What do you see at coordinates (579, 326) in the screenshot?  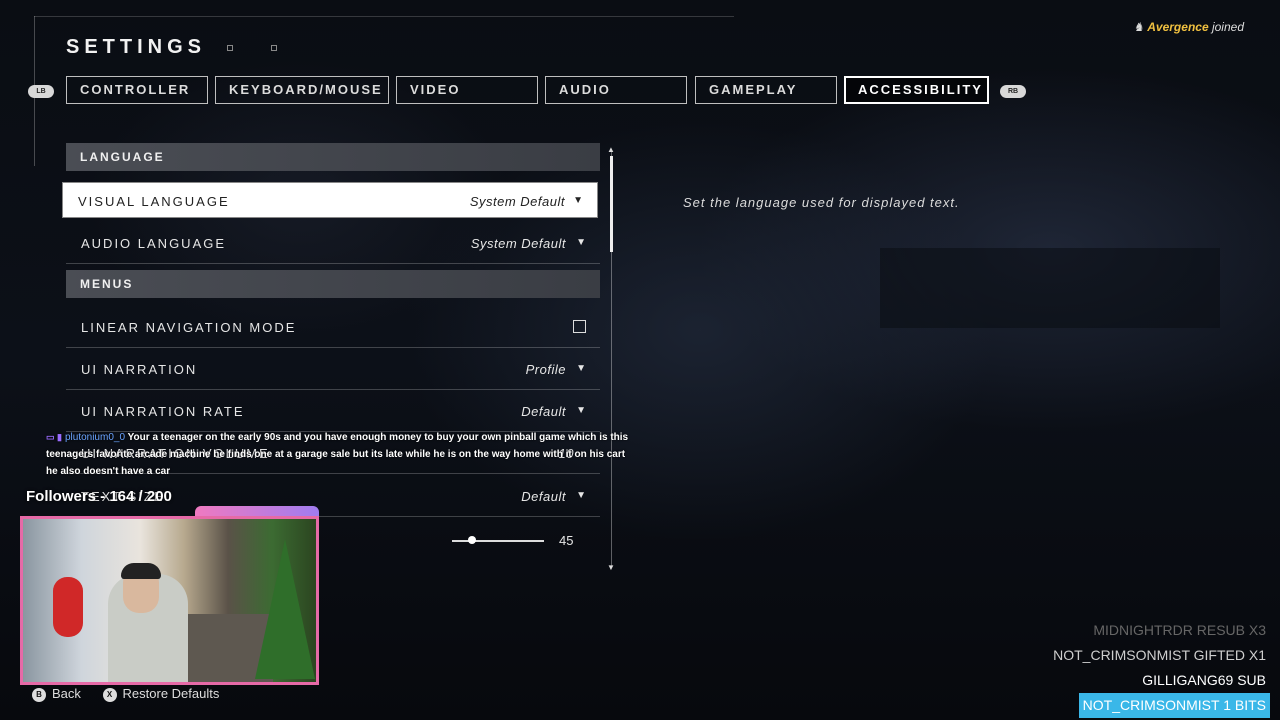 I see `linear-navigation-checkbox` at bounding box center [579, 326].